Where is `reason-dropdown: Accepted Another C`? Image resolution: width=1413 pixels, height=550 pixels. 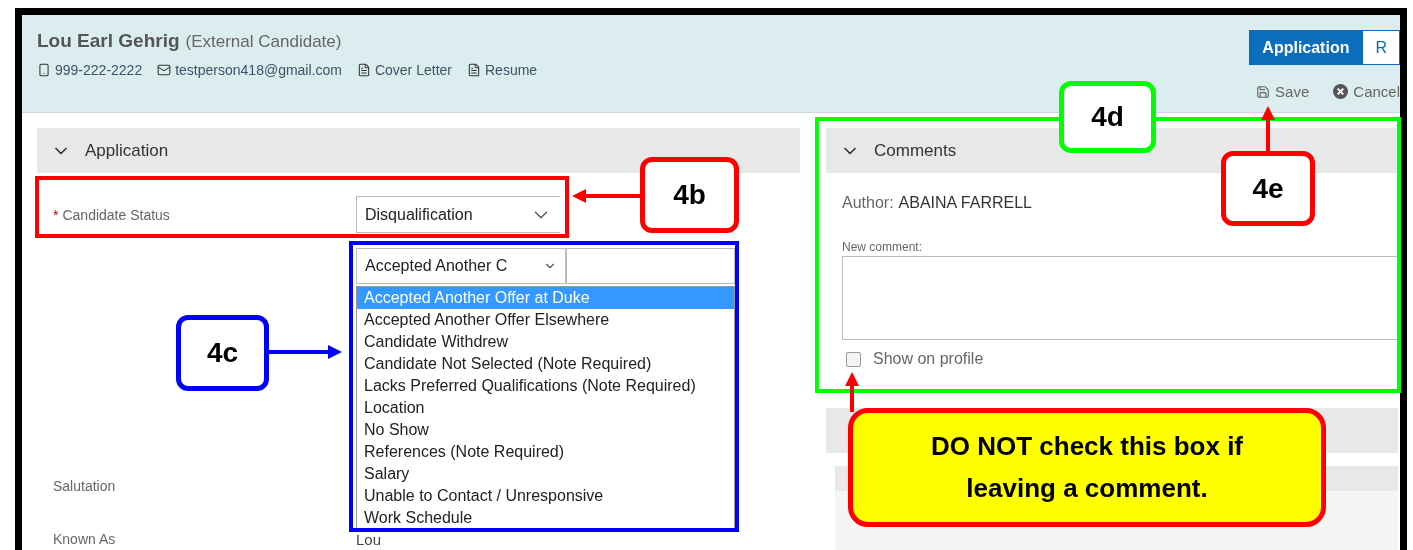 reason-dropdown: Accepted Another C is located at coordinates (461, 266).